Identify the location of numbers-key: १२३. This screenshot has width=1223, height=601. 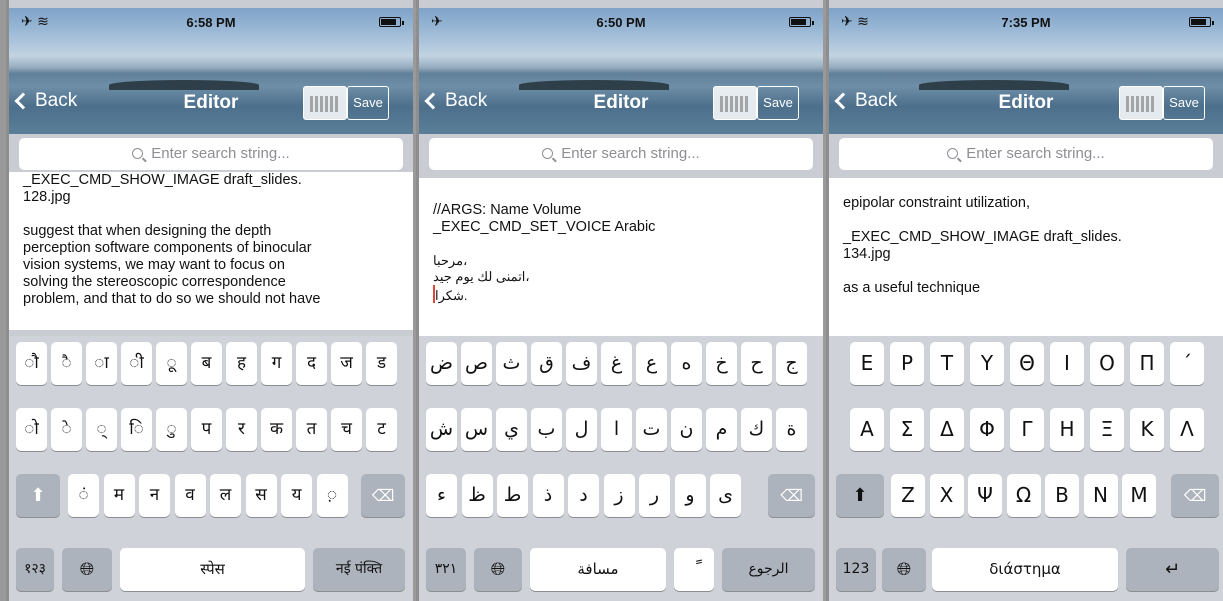
(35, 569).